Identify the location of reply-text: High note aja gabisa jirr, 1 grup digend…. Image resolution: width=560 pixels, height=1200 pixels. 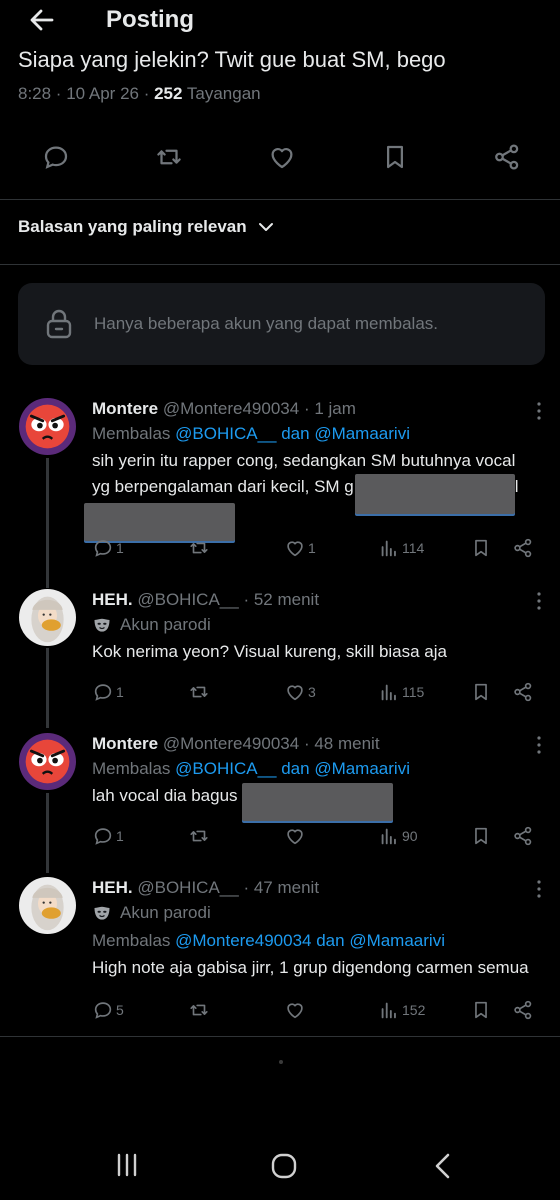
(310, 967).